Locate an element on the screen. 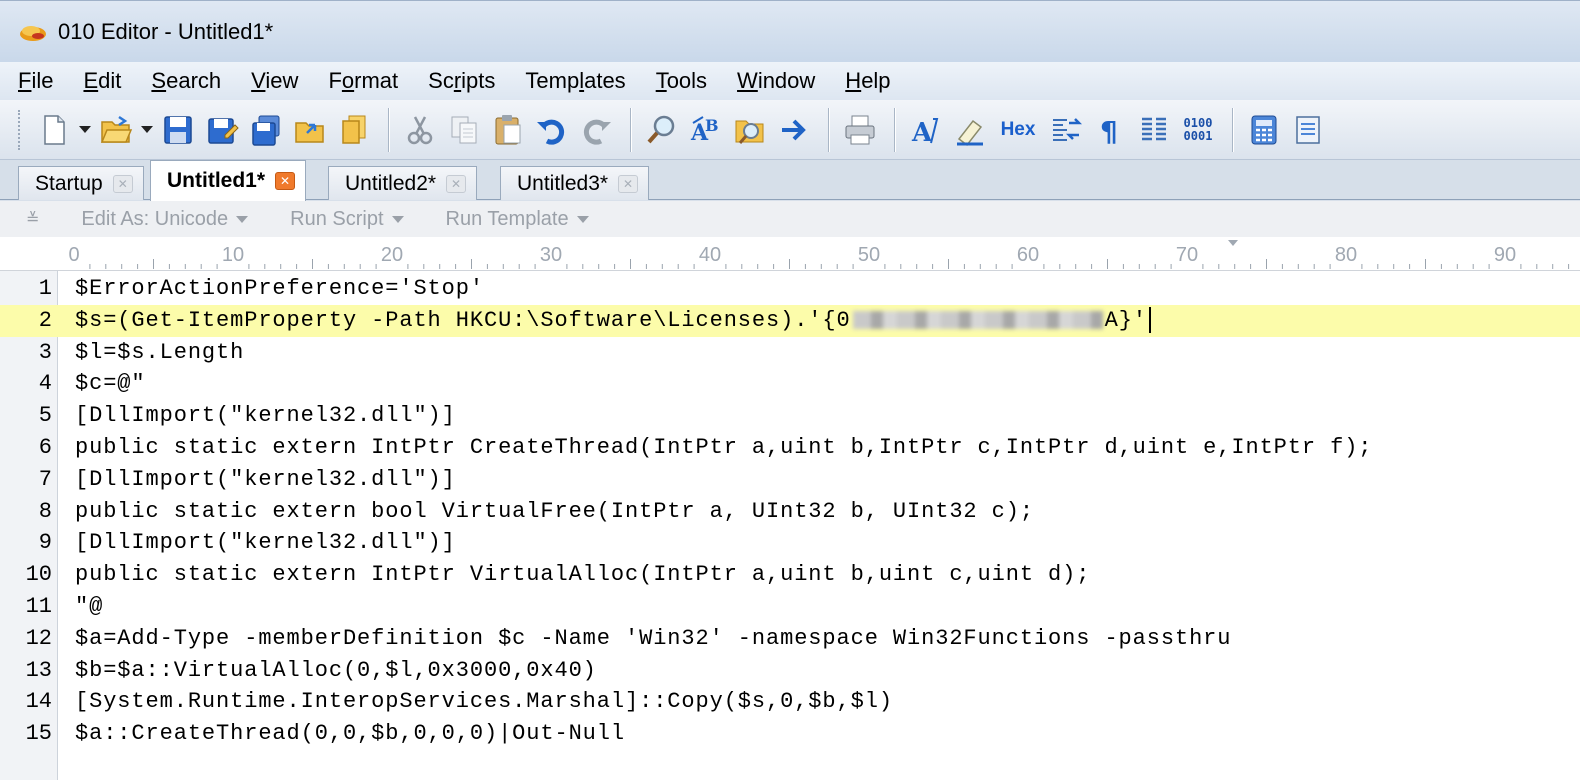  replace-button: AB is located at coordinates (706, 130).